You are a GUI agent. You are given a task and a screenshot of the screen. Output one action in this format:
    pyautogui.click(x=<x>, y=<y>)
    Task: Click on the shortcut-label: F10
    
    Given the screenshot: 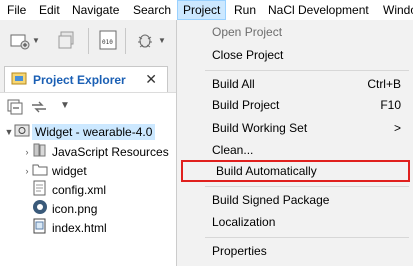 What is the action you would take?
    pyautogui.click(x=390, y=105)
    